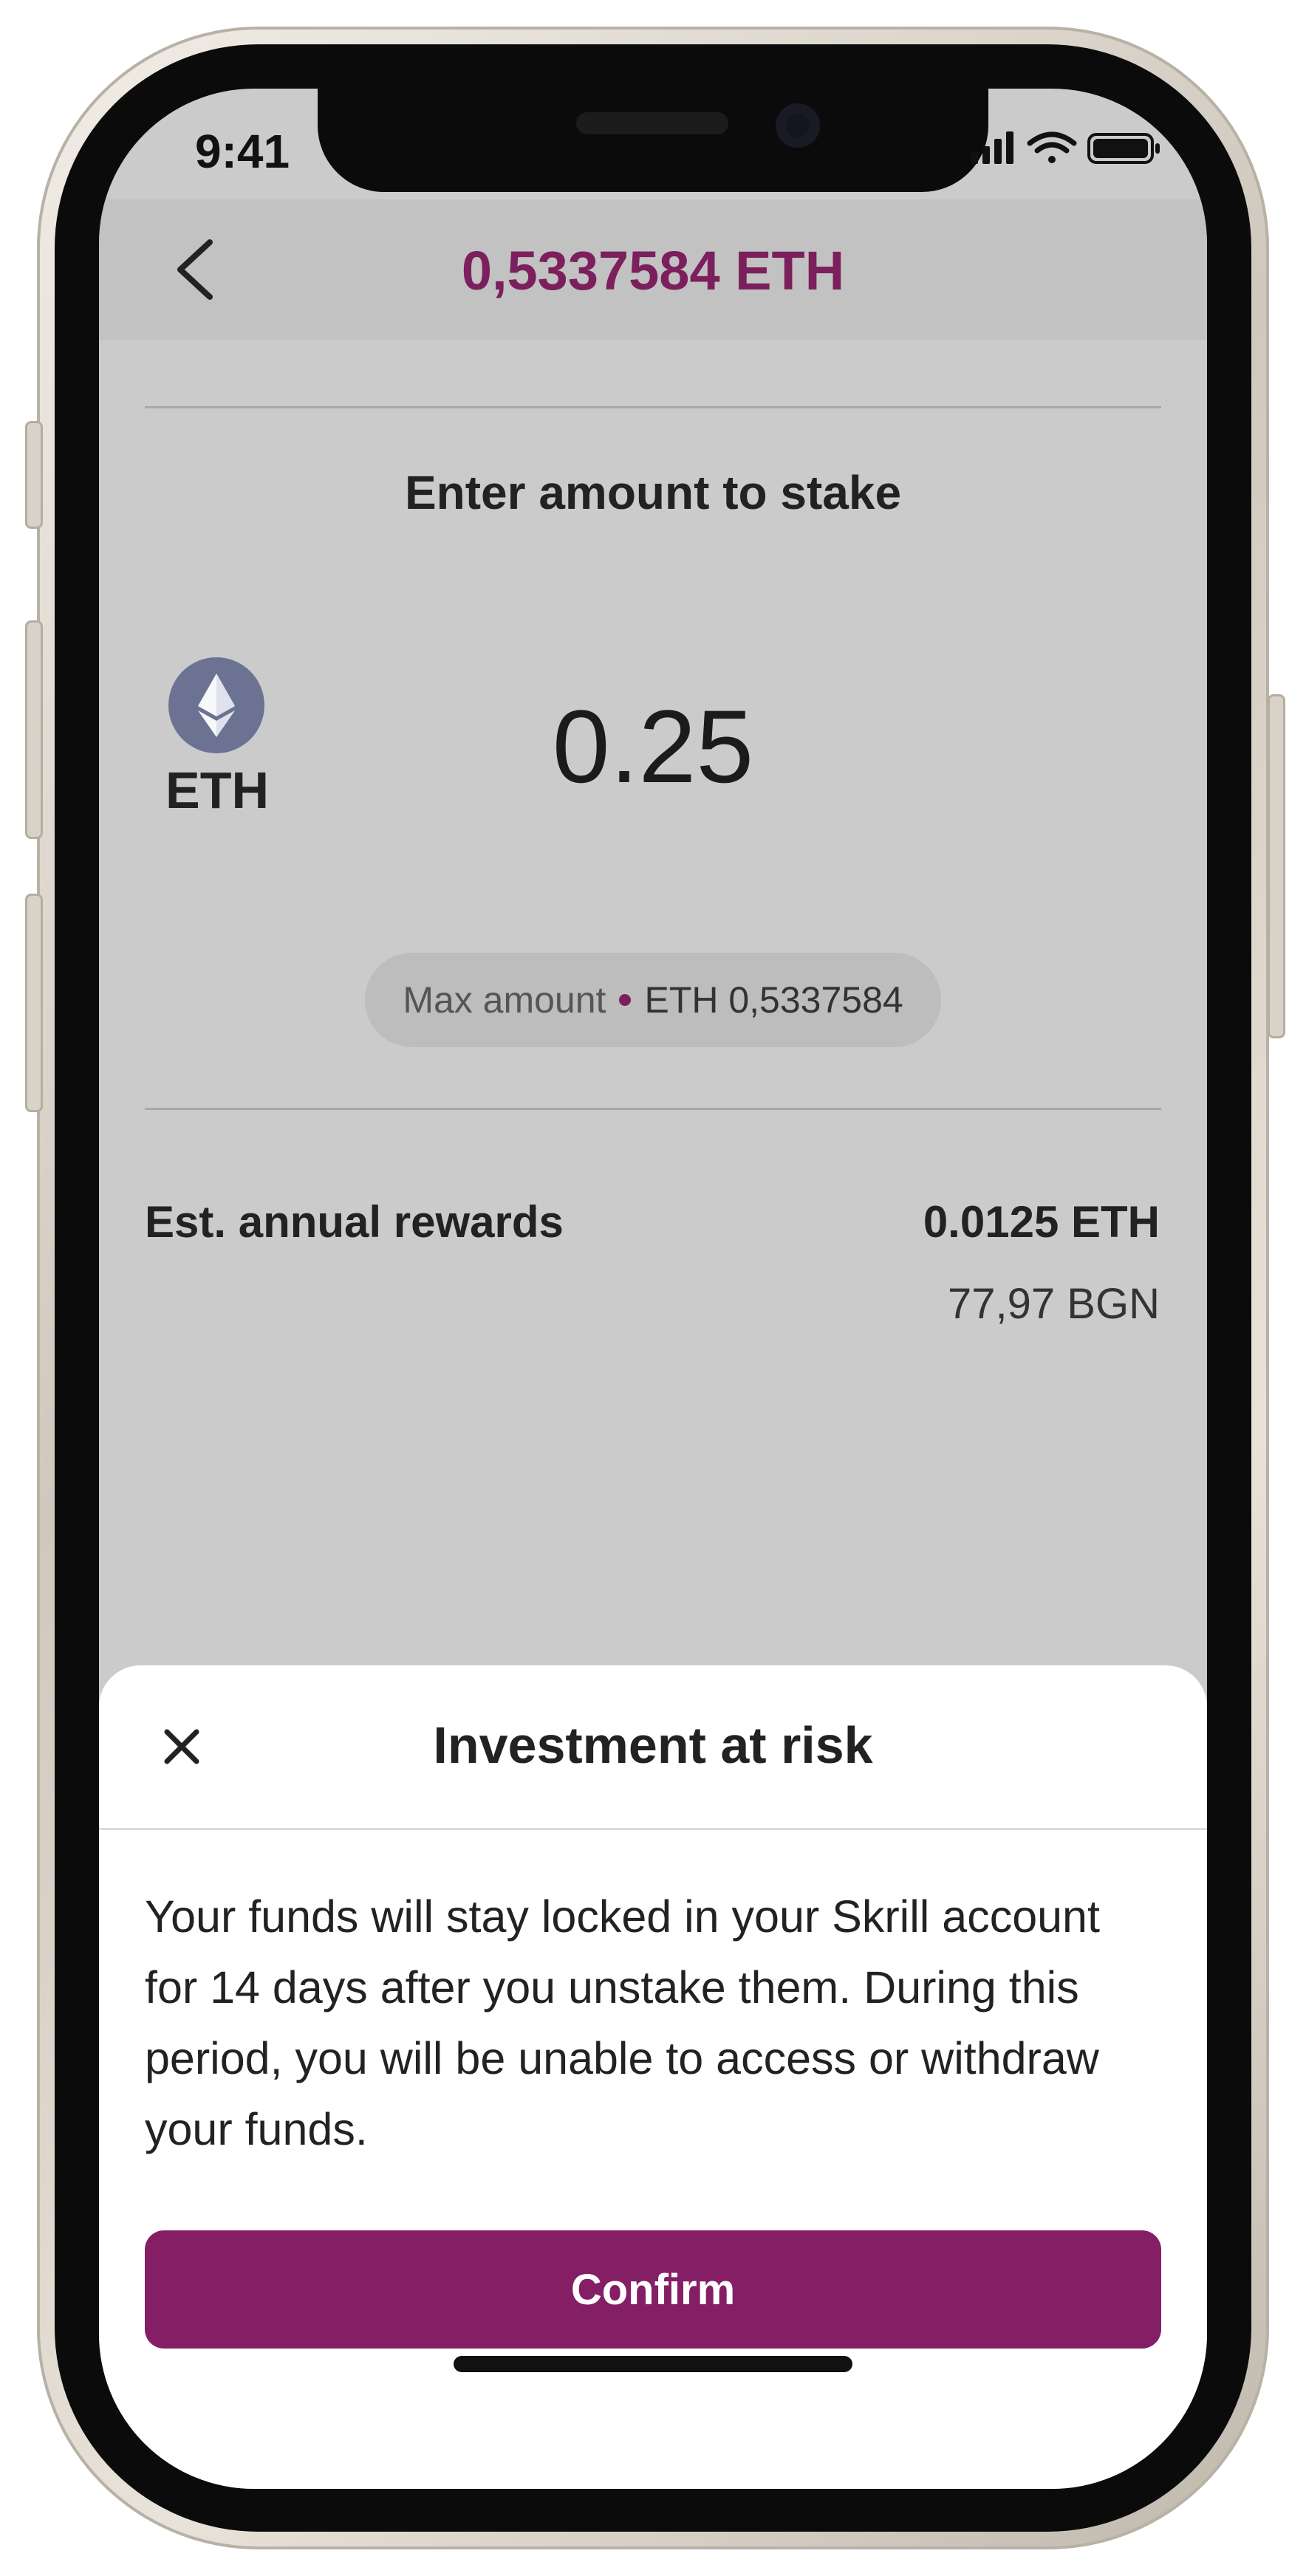 The image size is (1306, 2576). What do you see at coordinates (355, 1222) in the screenshot?
I see `rewards-label: Est. annual rewards` at bounding box center [355, 1222].